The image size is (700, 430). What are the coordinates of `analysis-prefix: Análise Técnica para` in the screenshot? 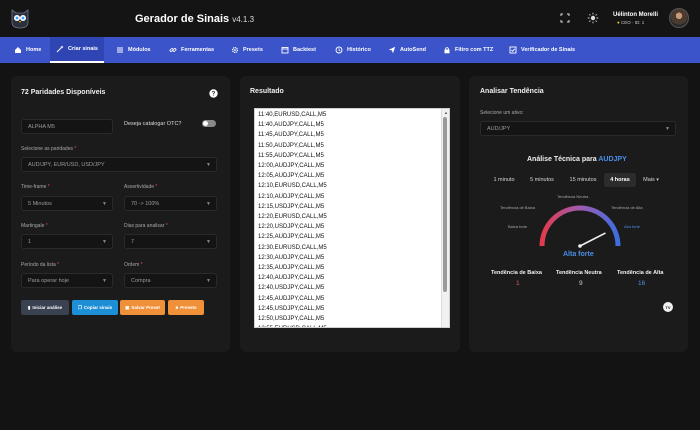 It's located at (563, 159).